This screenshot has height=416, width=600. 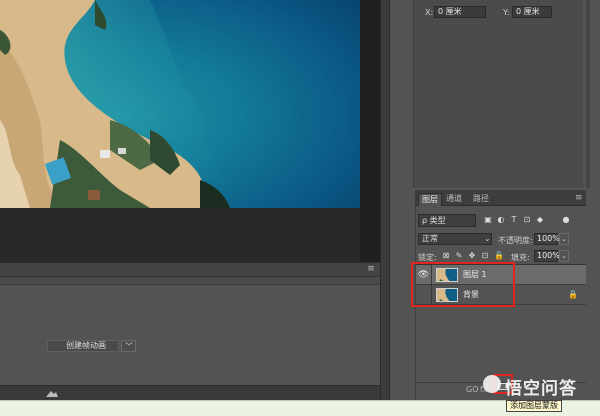 What do you see at coordinates (429, 12) in the screenshot?
I see `x-label: X:` at bounding box center [429, 12].